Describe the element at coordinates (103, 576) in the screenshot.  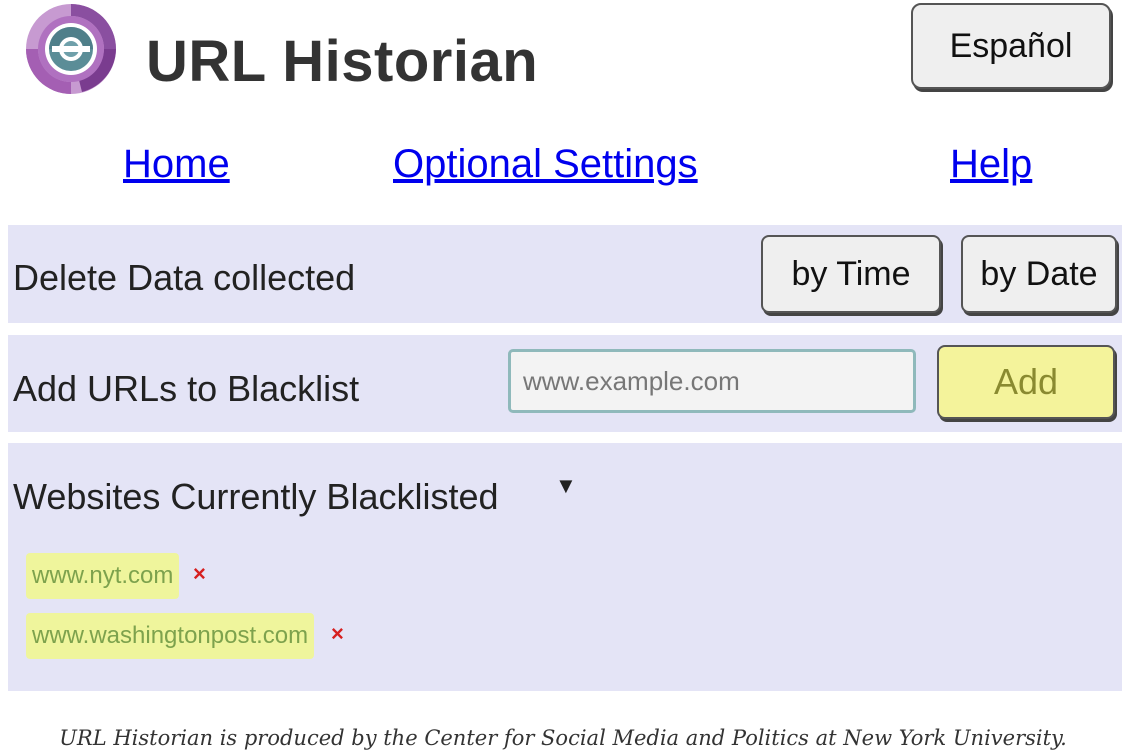
I see `blacklisted-url-tag: www.nyt.com` at that location.